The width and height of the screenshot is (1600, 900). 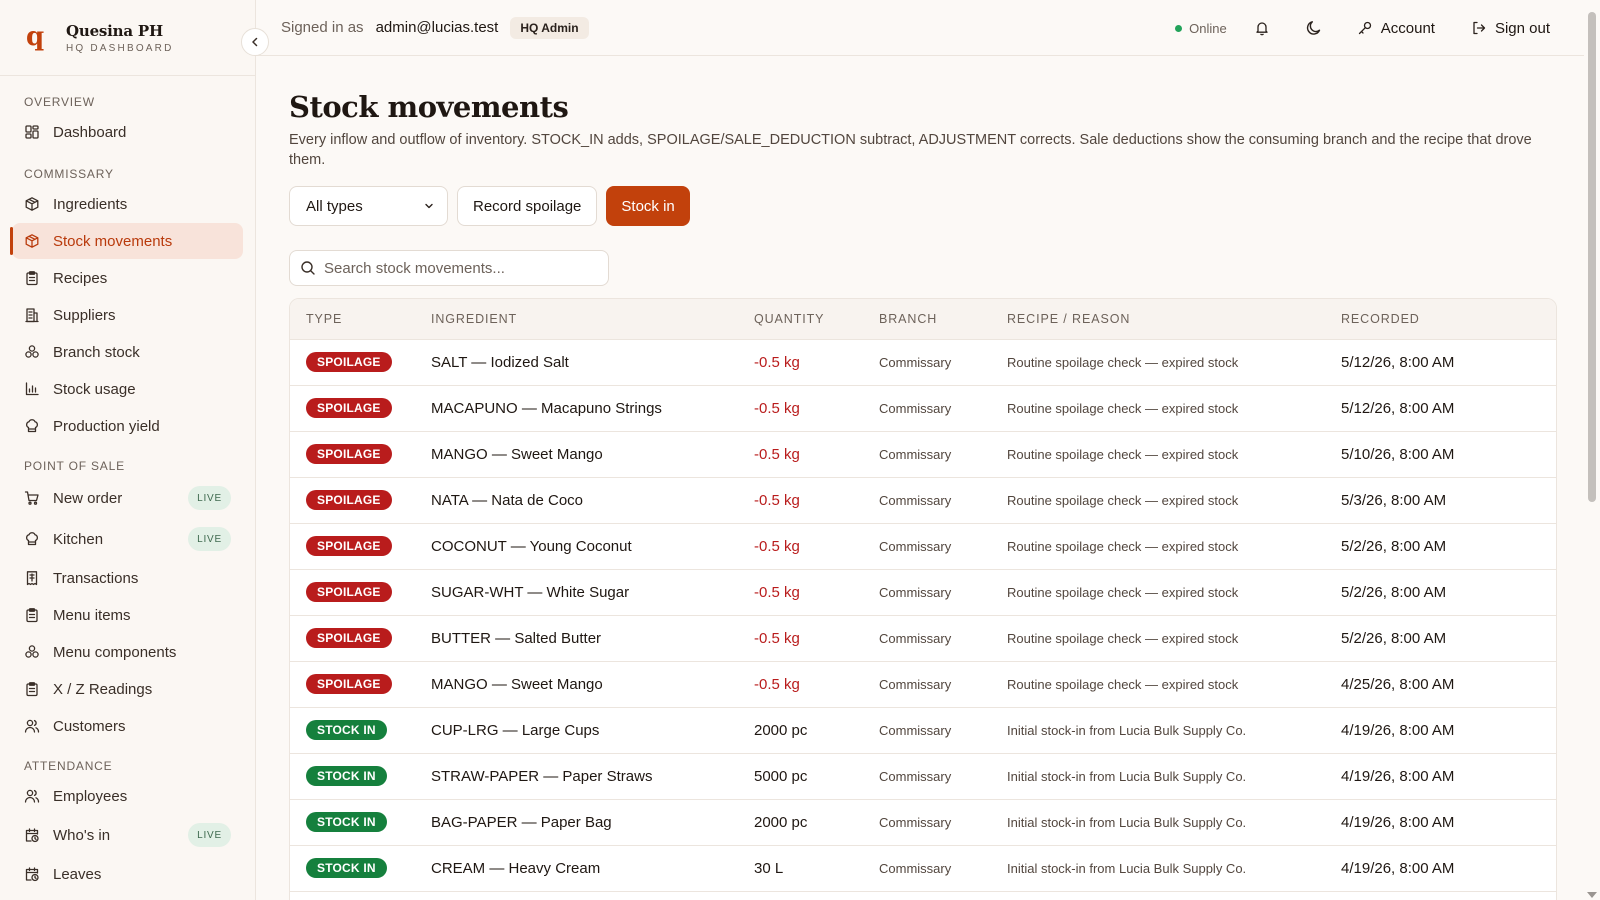 I want to click on cell-type: SPOILAGE, so click(x=360, y=683).